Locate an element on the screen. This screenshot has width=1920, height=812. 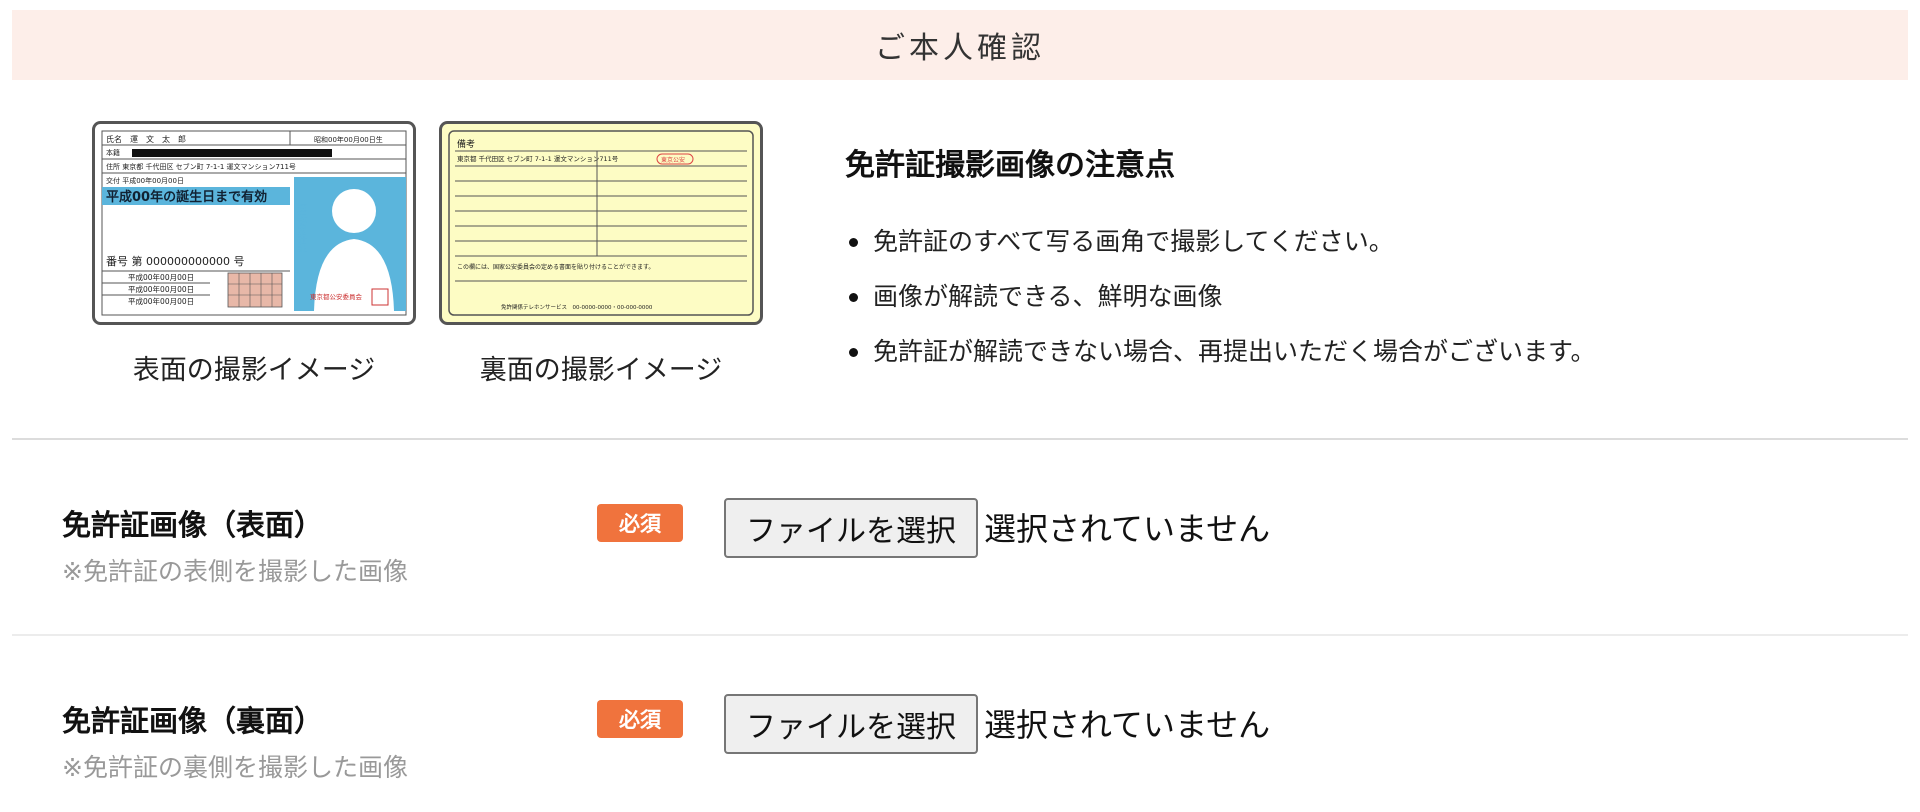
card-issuer: 東京都公安委員会 is located at coordinates (336, 296).